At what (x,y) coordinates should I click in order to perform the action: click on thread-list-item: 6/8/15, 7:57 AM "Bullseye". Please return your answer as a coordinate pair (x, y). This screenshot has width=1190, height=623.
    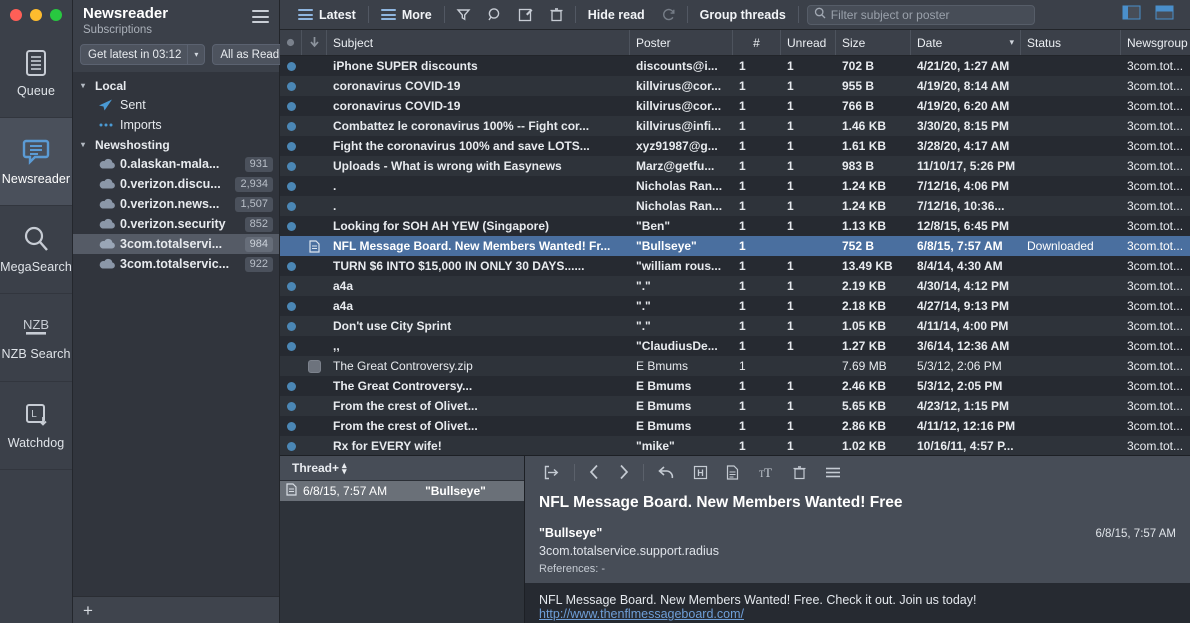
    Looking at the image, I should click on (402, 491).